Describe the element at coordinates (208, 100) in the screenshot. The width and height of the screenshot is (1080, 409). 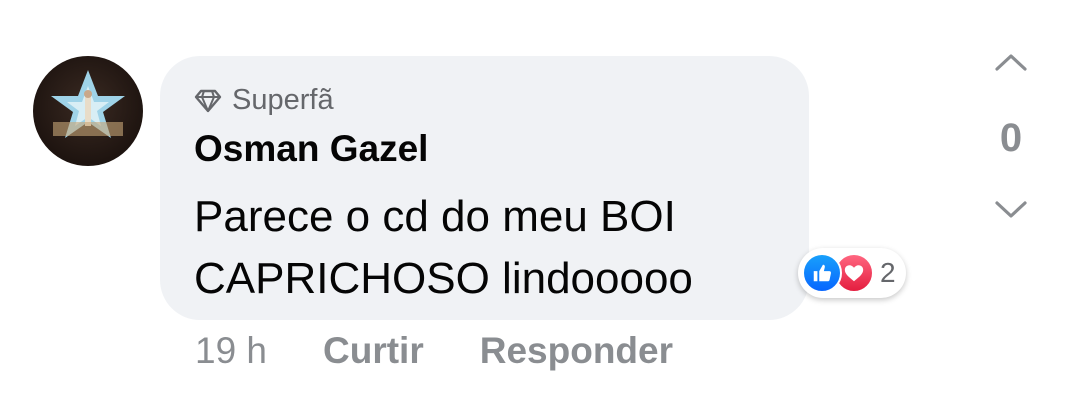
I see `diamond-icon` at that location.